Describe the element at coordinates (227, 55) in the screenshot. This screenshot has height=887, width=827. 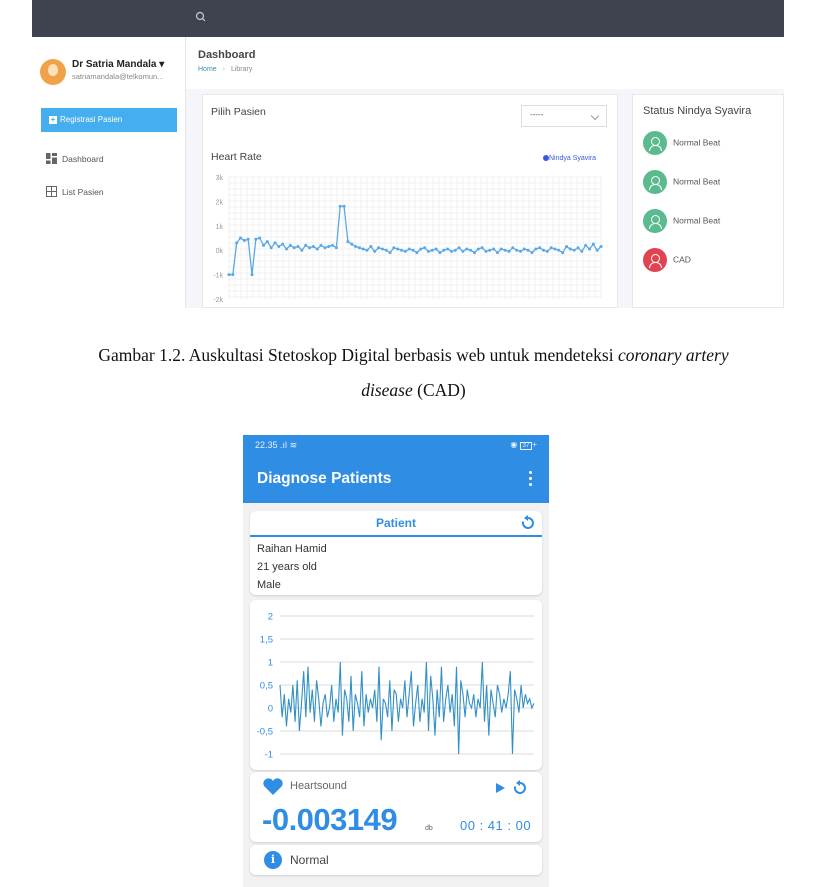
I see `page-title: Dashboard` at that location.